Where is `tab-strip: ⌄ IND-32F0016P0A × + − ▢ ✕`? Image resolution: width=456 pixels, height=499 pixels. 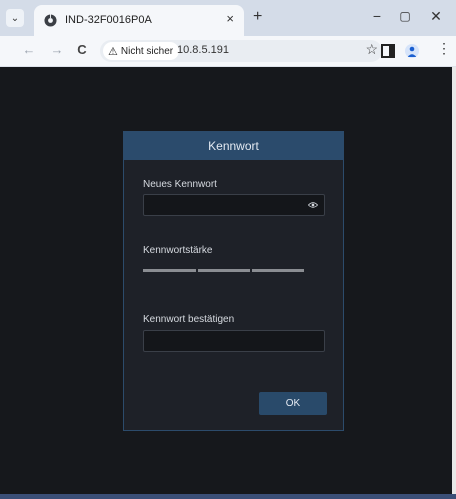
tab-strip: ⌄ IND-32F0016P0A × + − ▢ ✕ is located at coordinates (228, 18).